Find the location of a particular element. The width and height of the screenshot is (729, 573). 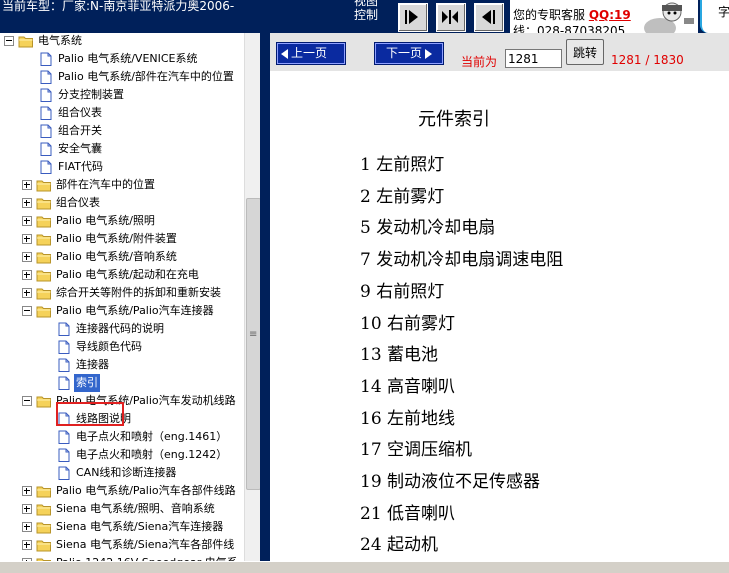

tree-folder: Palio 电气系统/音响系统 is located at coordinates (122, 257).